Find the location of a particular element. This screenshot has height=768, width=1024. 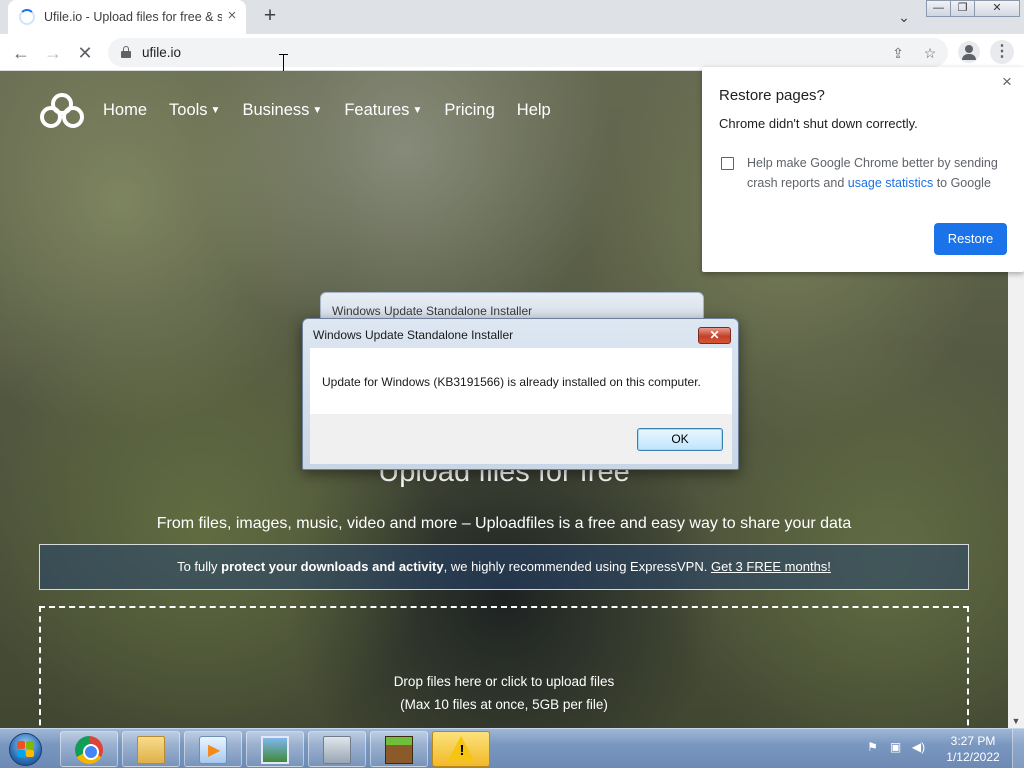

taskbar-photo-viewer is located at coordinates (275, 749).